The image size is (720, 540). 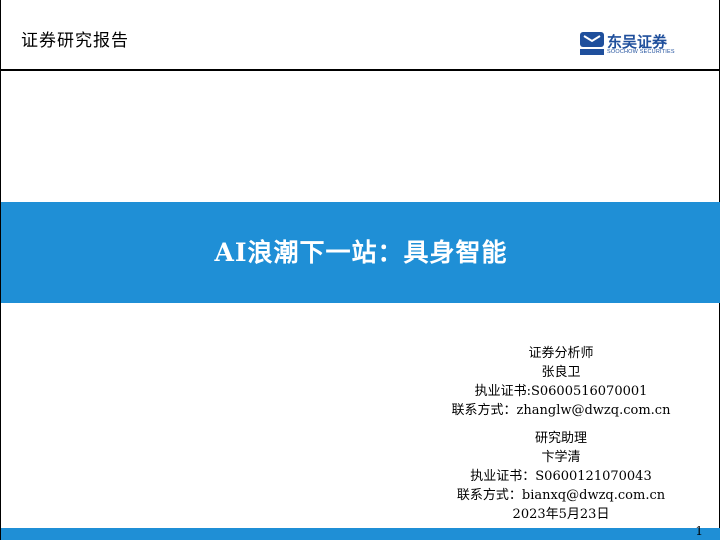 I want to click on assistant-name: 卞学清, so click(x=561, y=457).